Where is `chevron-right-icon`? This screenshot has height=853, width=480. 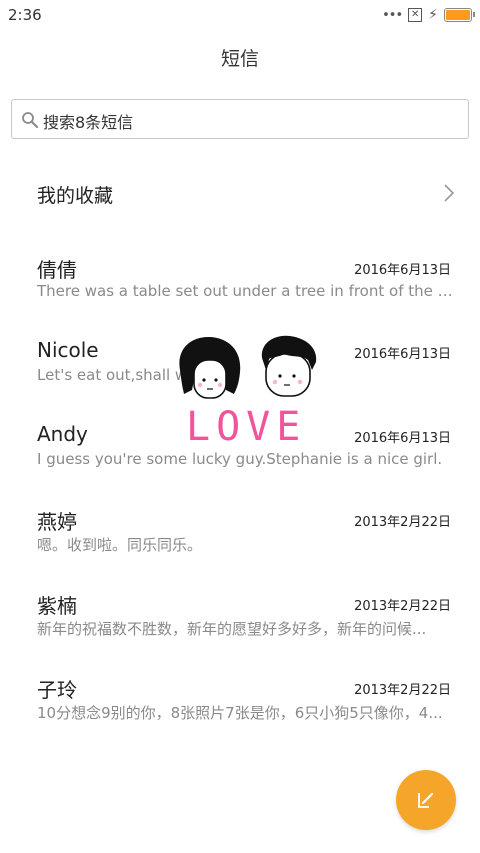 chevron-right-icon is located at coordinates (449, 193).